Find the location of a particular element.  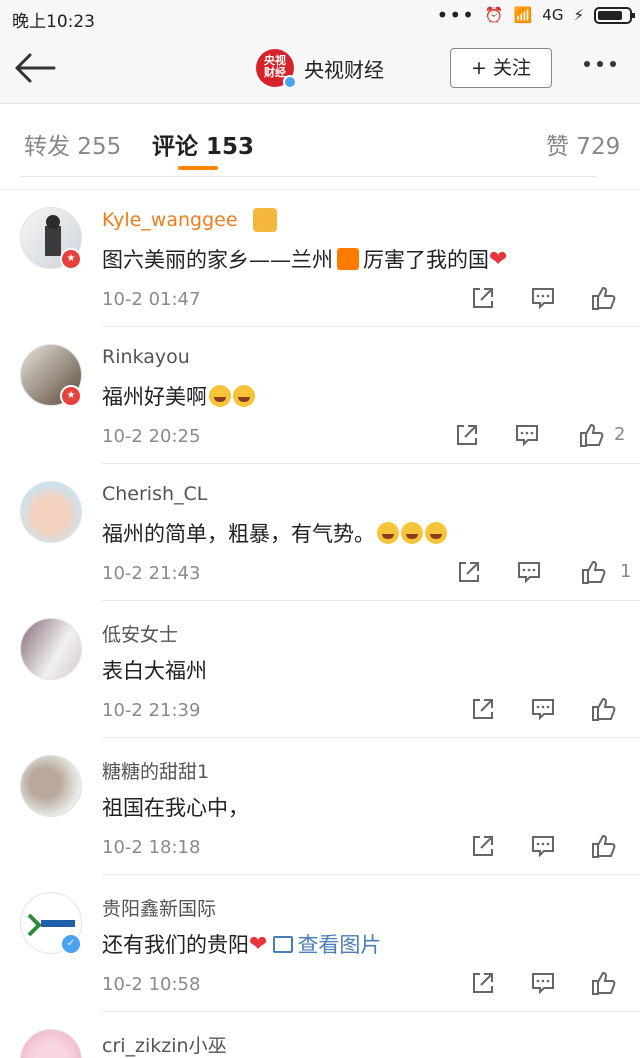

comment-text-part: 还有我们的贵阳 is located at coordinates (175, 945).